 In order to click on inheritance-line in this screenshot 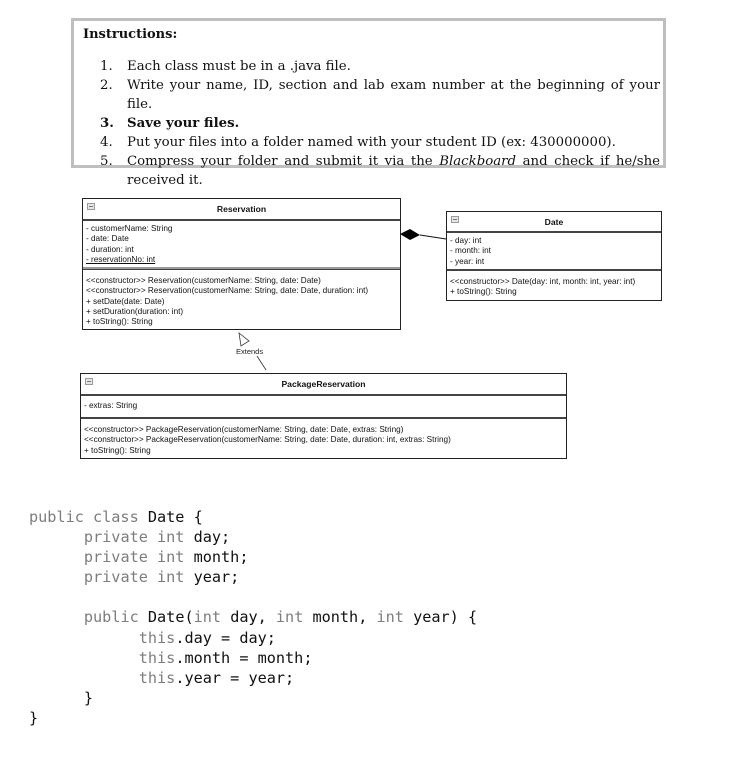, I will do `click(261, 363)`.